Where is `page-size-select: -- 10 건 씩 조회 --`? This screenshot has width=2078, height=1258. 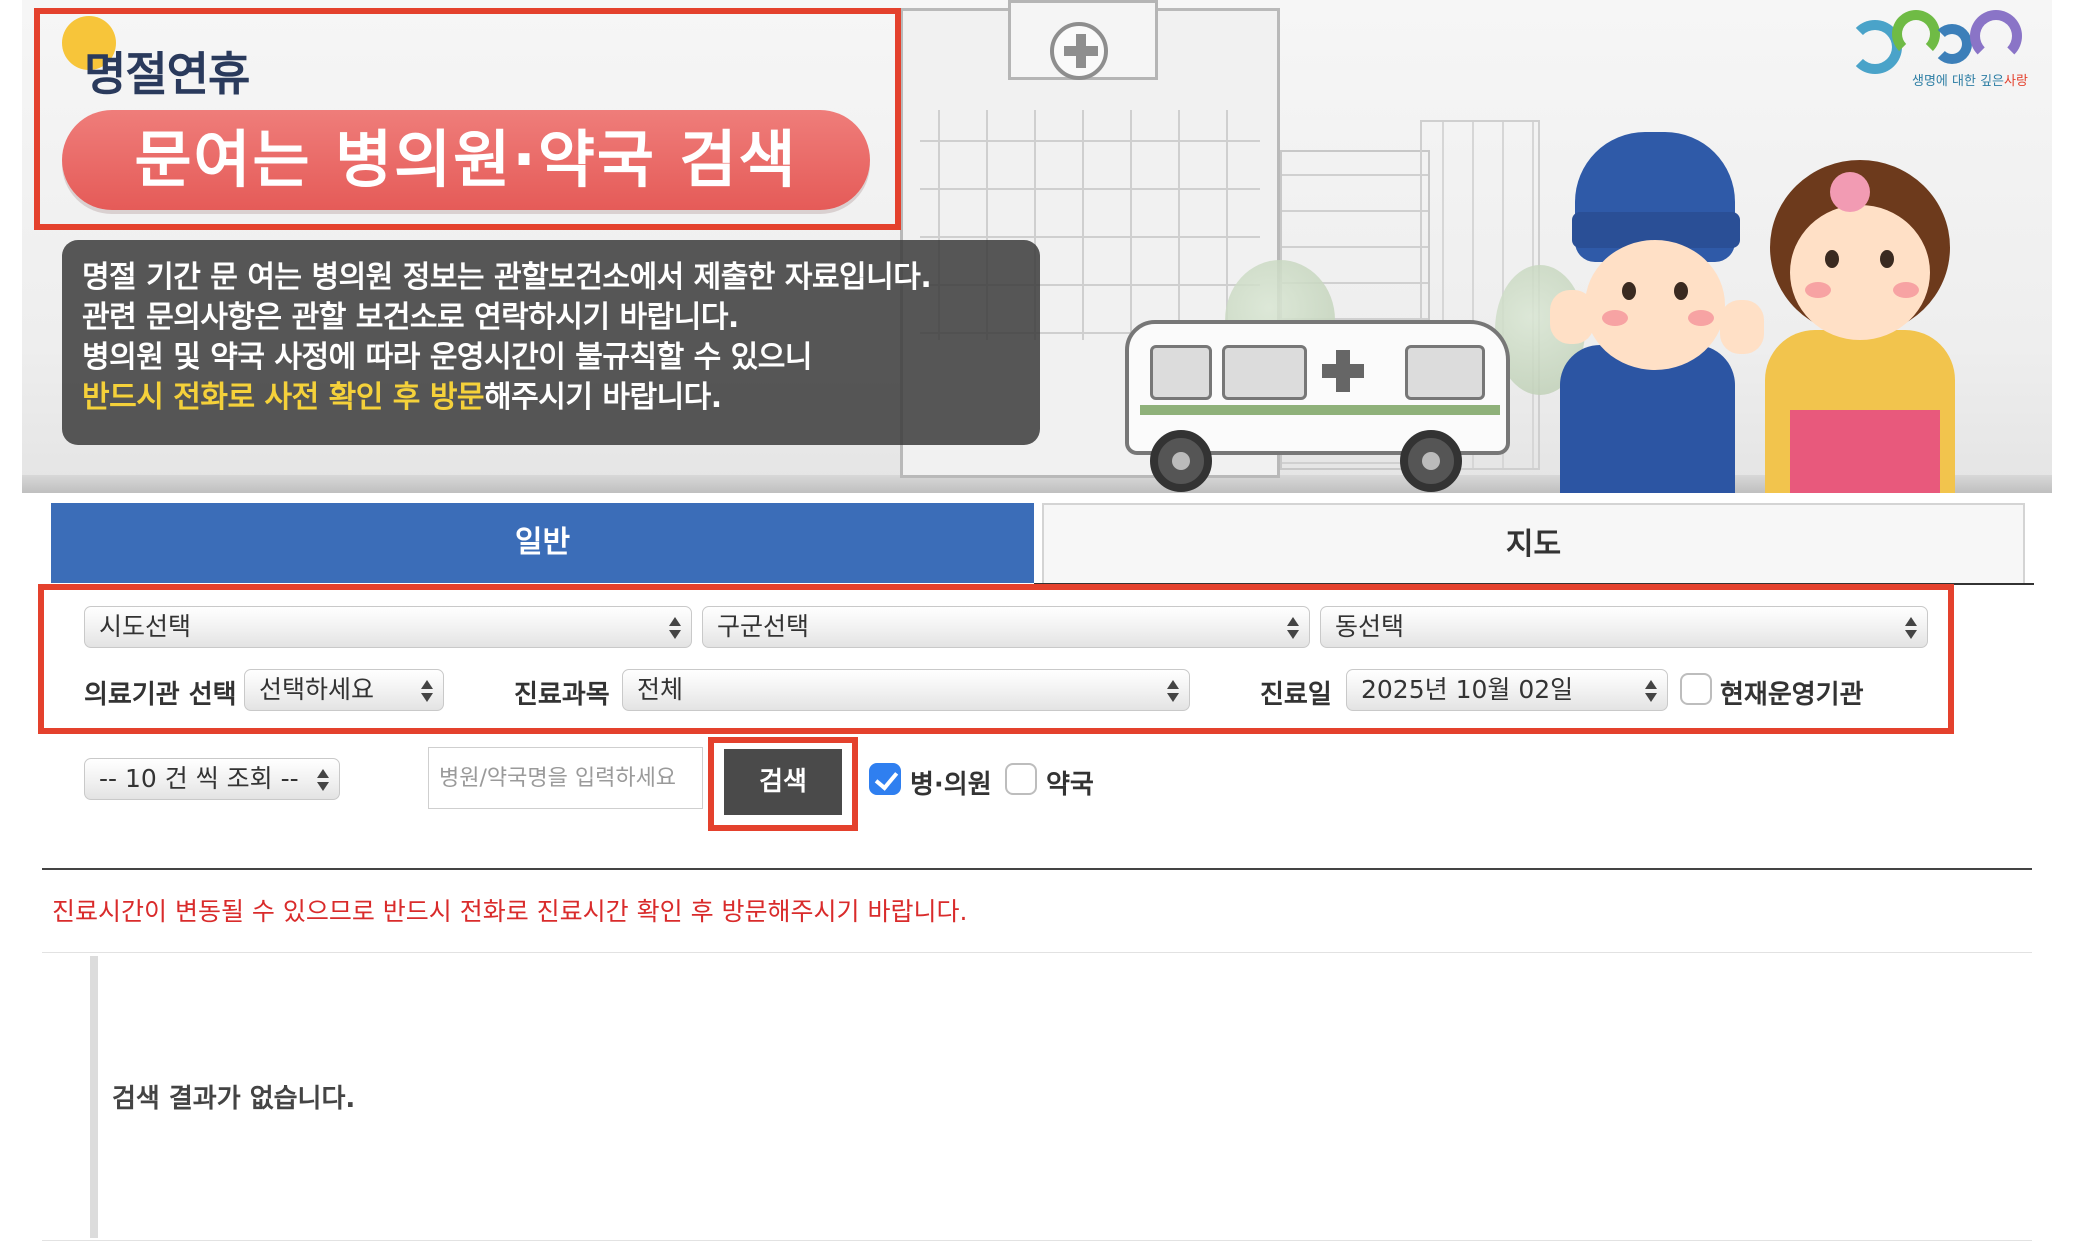
page-size-select: -- 10 건 씩 조회 -- is located at coordinates (212, 779).